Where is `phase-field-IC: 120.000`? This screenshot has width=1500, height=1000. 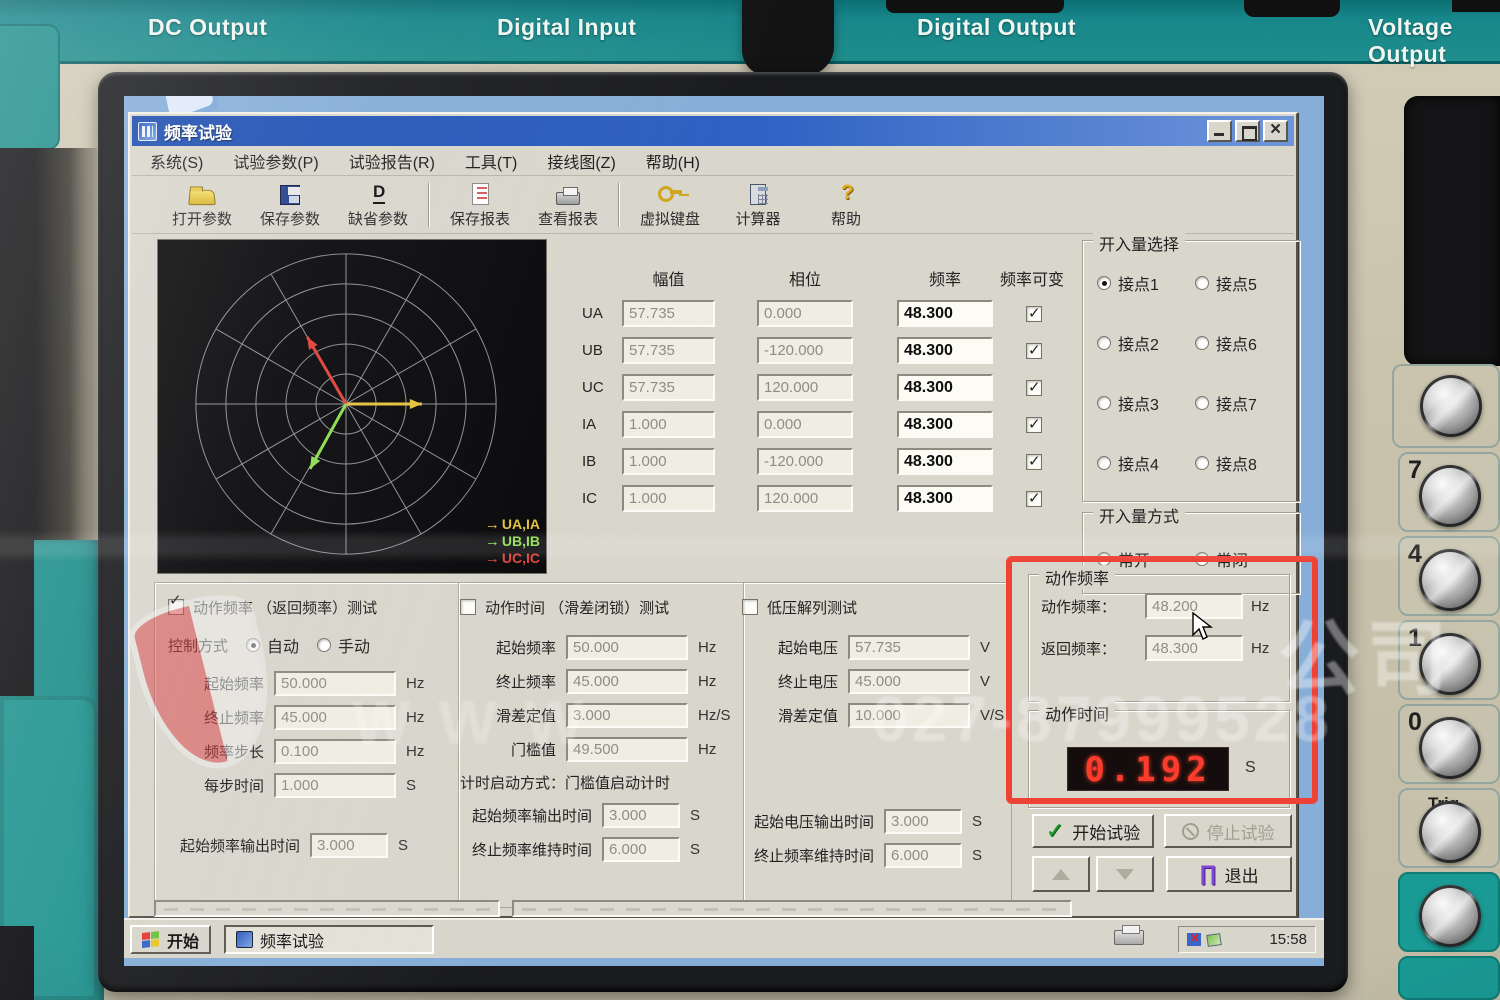 phase-field-IC: 120.000 is located at coordinates (805, 498).